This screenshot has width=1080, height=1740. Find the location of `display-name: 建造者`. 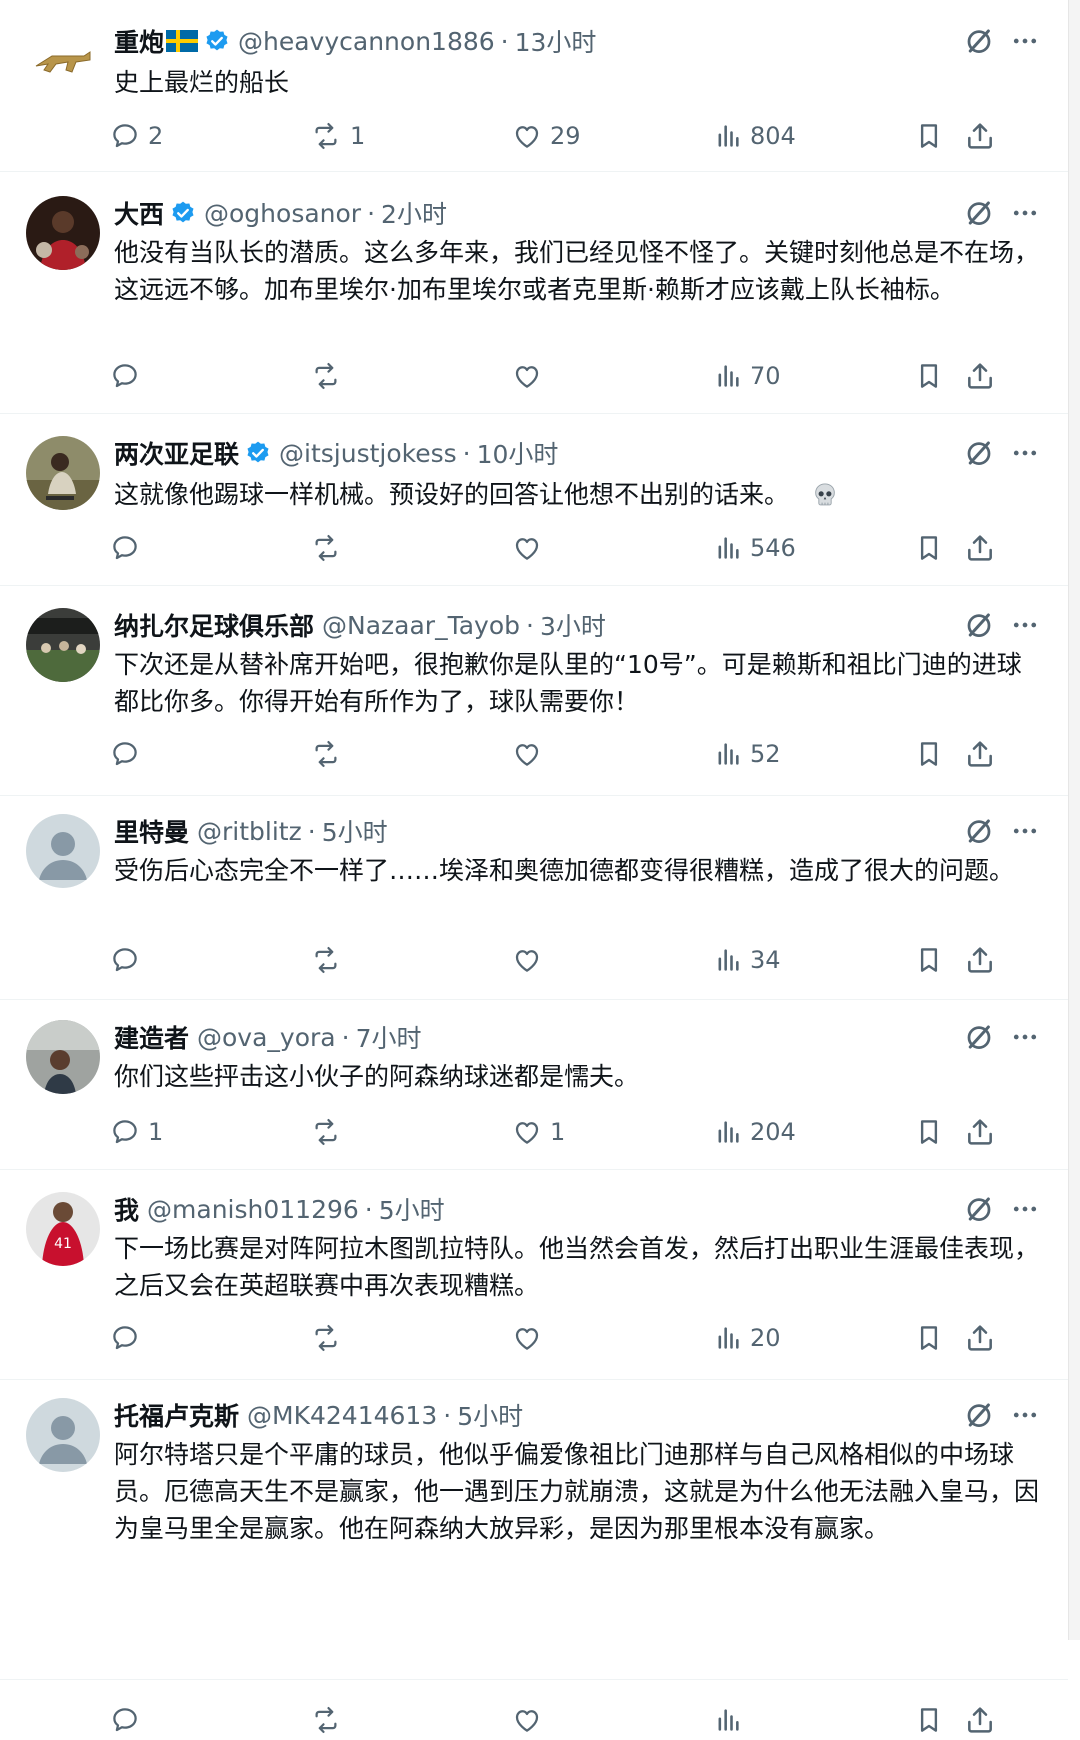

display-name: 建造者 is located at coordinates (151, 1037).